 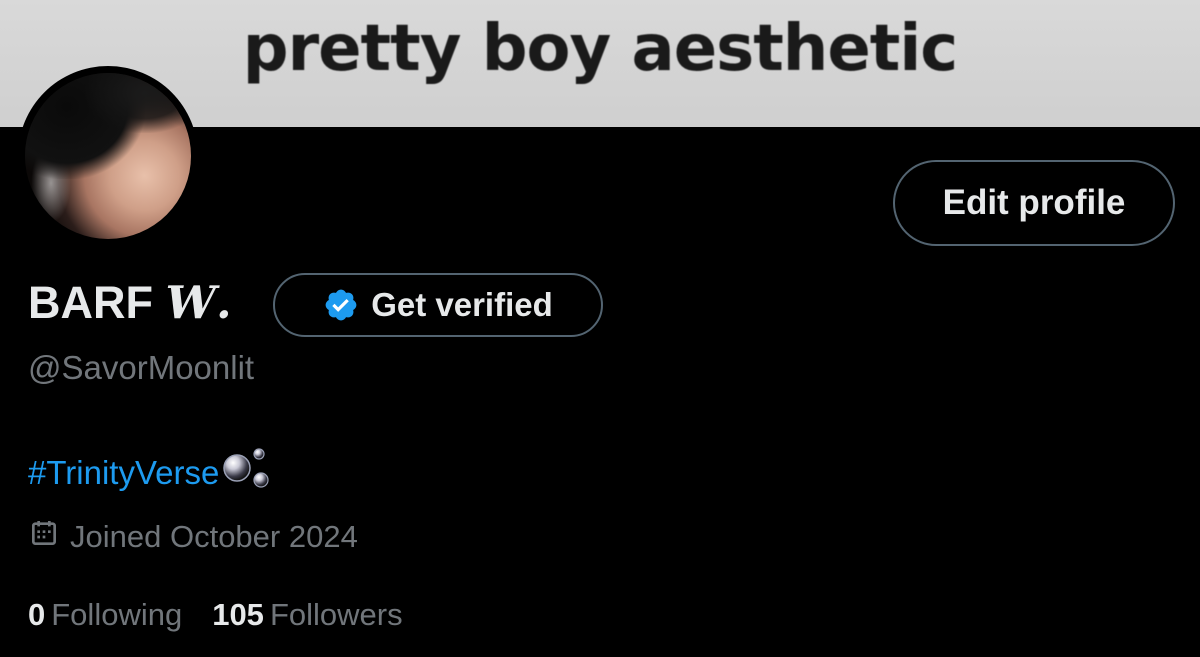 I want to click on followers-link: 105 Followers, so click(x=307, y=615).